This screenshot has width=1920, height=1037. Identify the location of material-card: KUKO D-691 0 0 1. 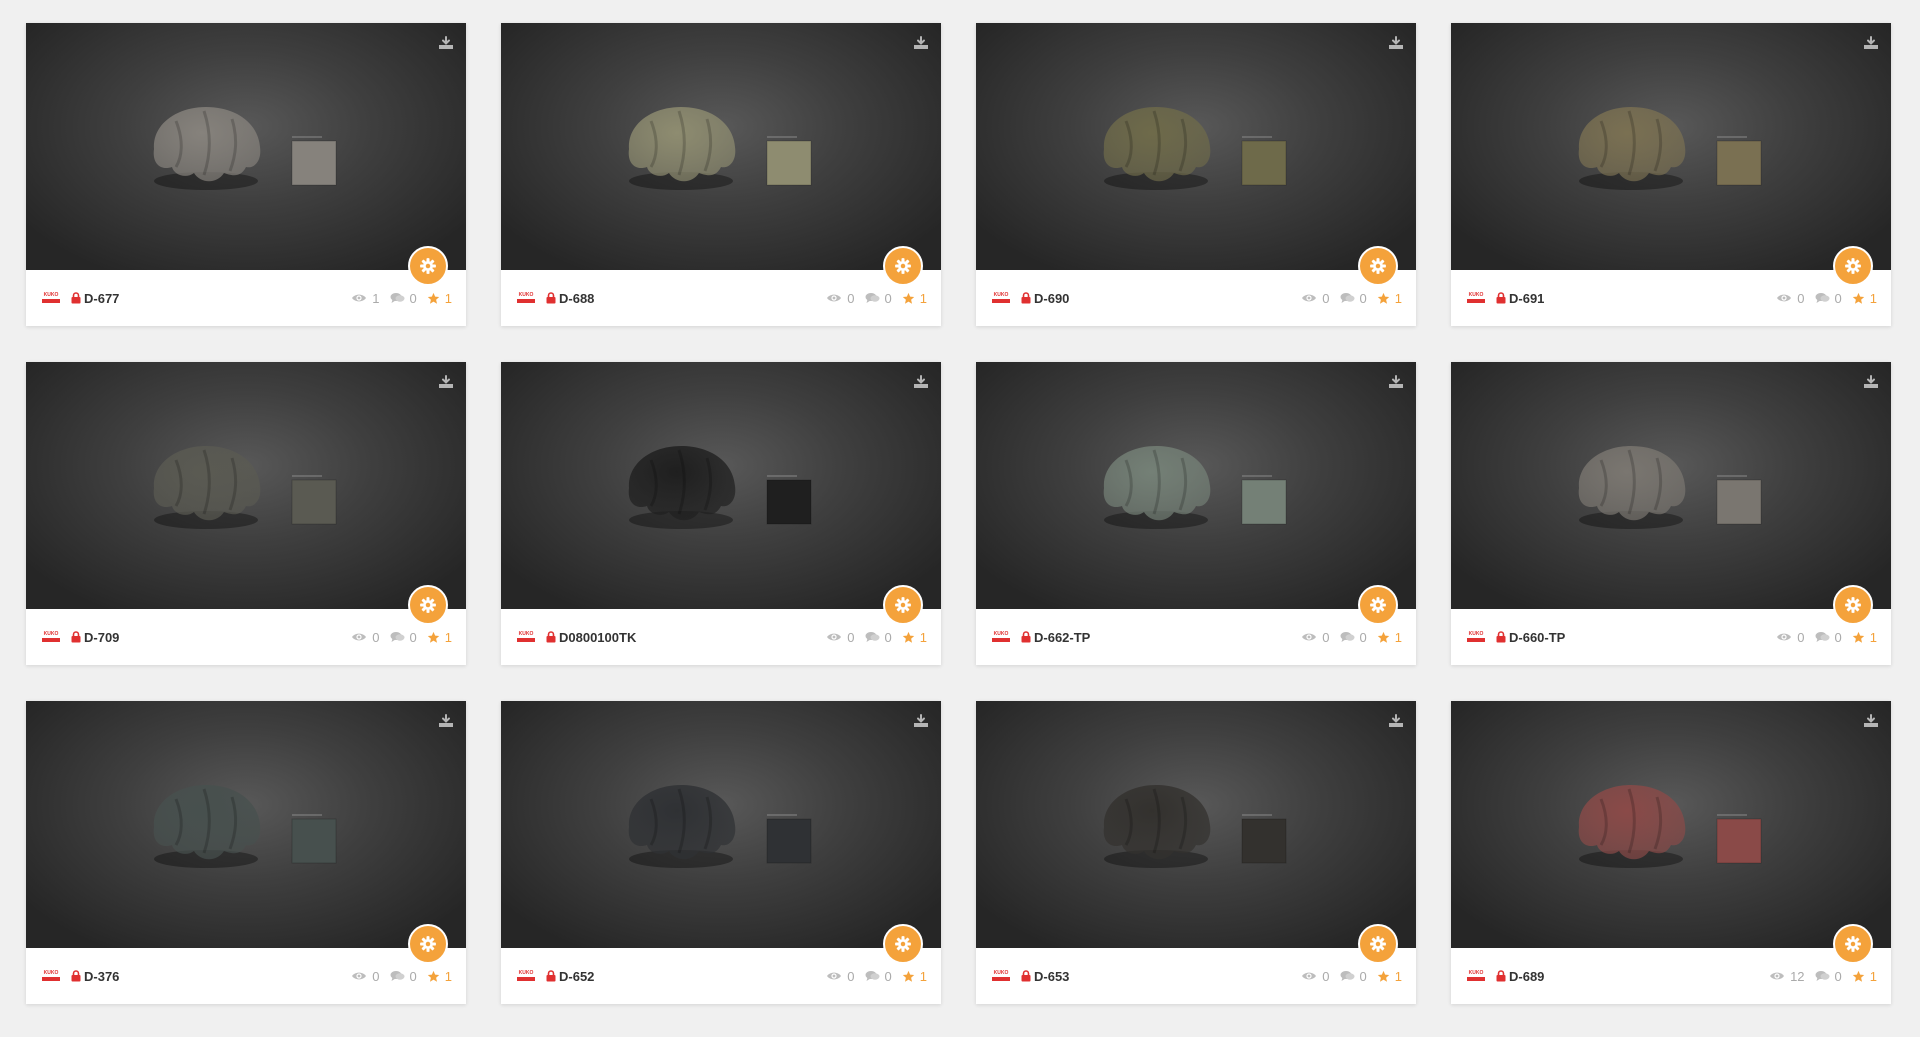
(1671, 174).